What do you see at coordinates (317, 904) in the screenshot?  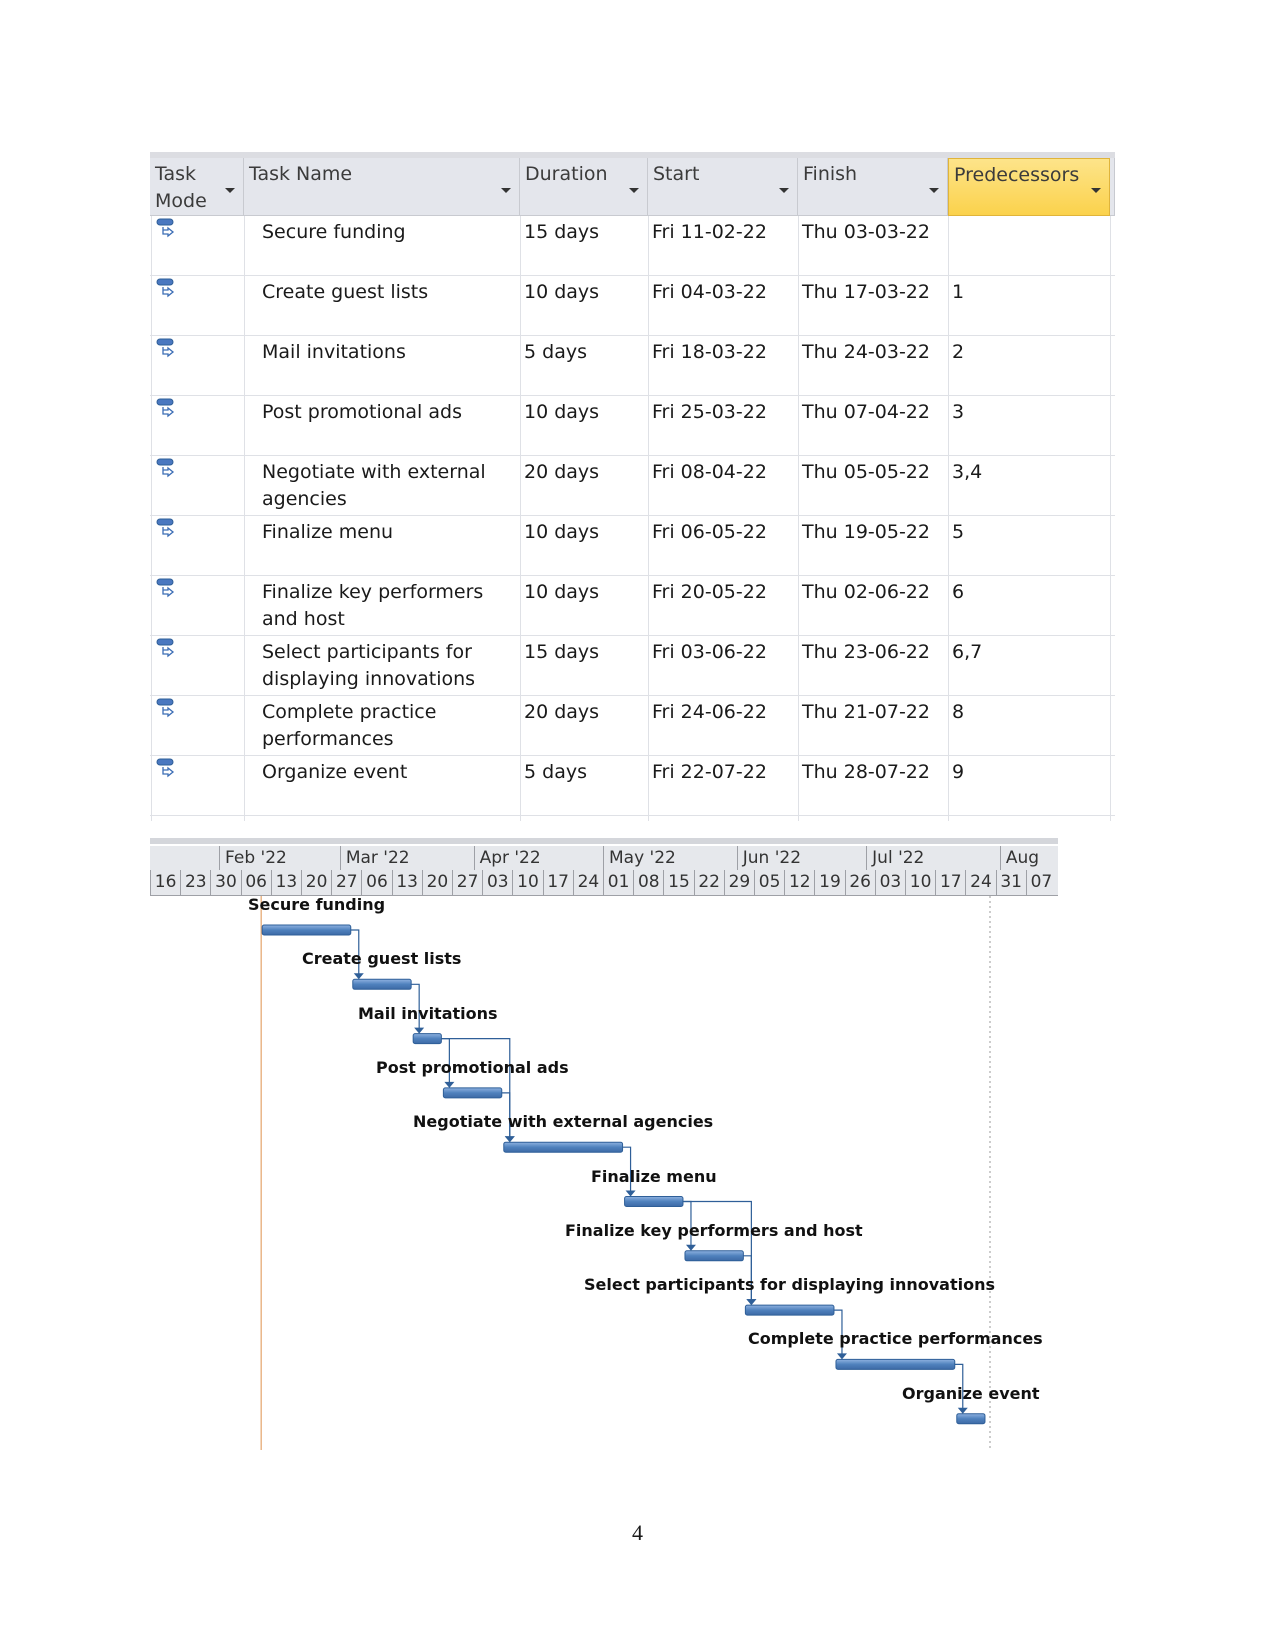 I see `gantt-bar-label: Secure funding` at bounding box center [317, 904].